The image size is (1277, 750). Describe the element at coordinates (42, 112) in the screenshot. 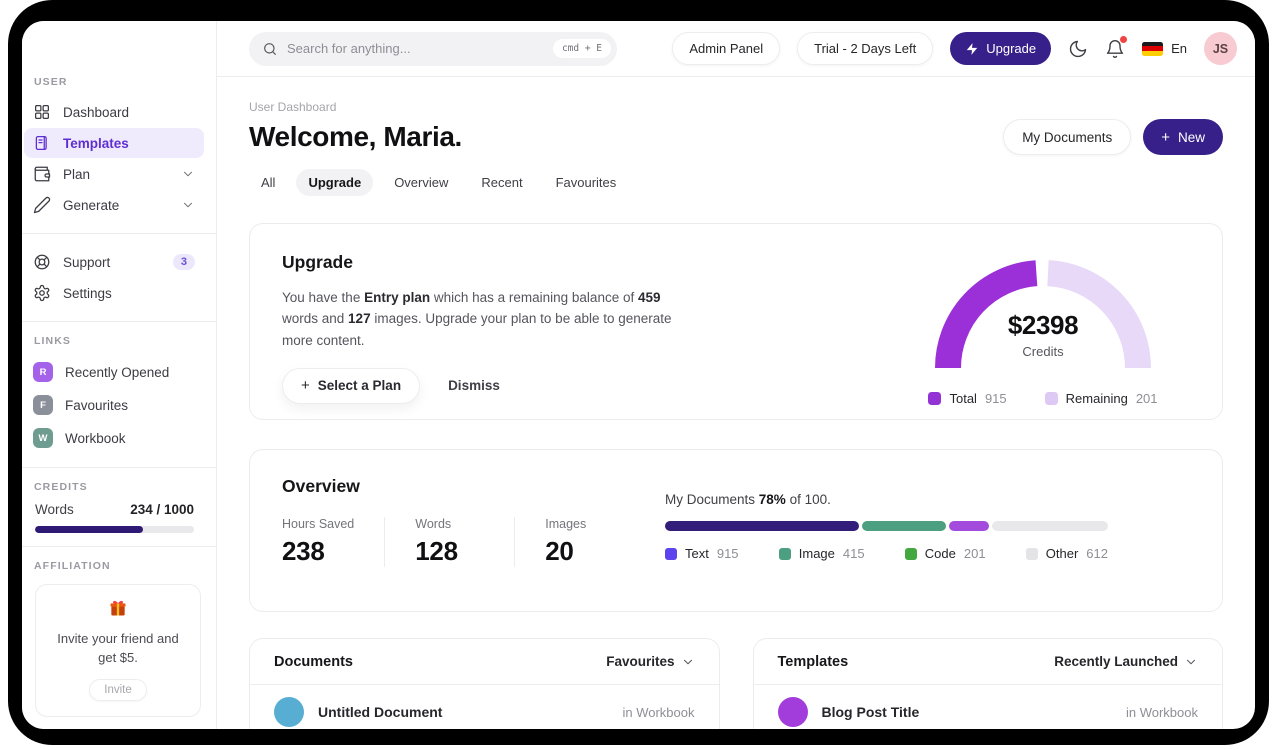

I see `grid-icon` at that location.